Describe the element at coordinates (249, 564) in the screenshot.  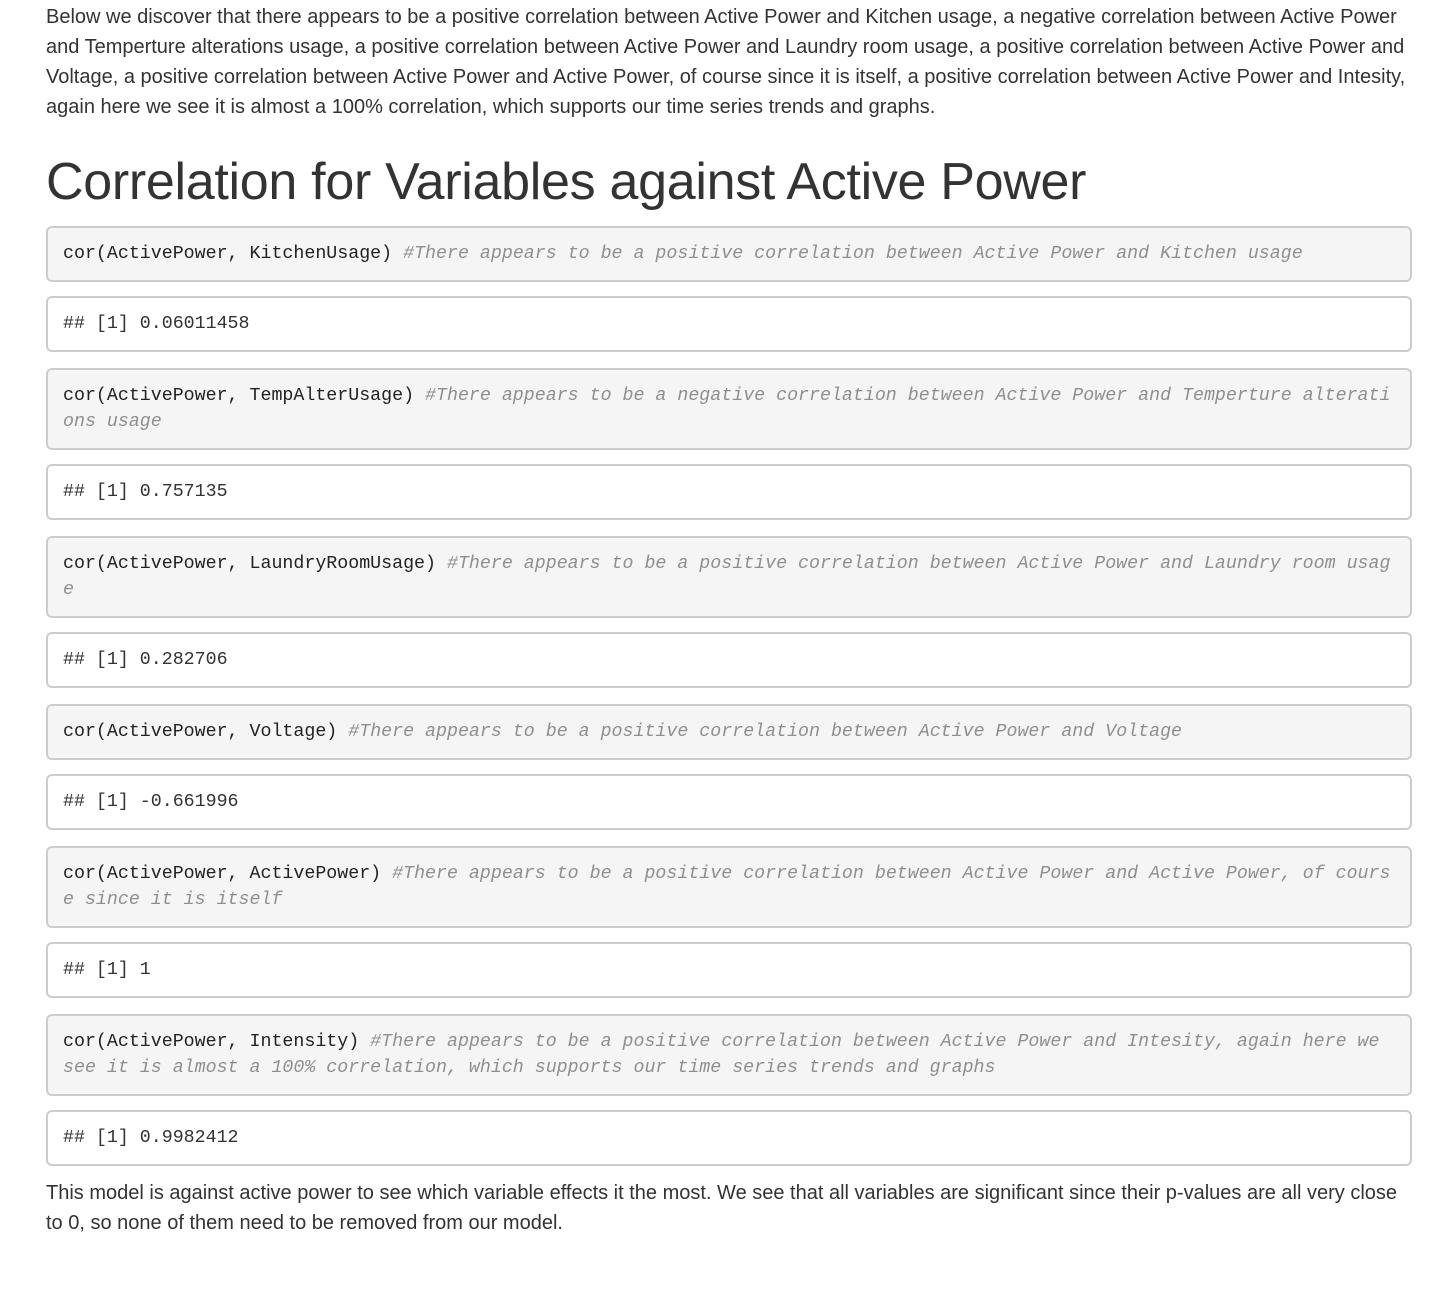
I see `code-call: cor(ActivePower, LaundryRoomUsage)` at that location.